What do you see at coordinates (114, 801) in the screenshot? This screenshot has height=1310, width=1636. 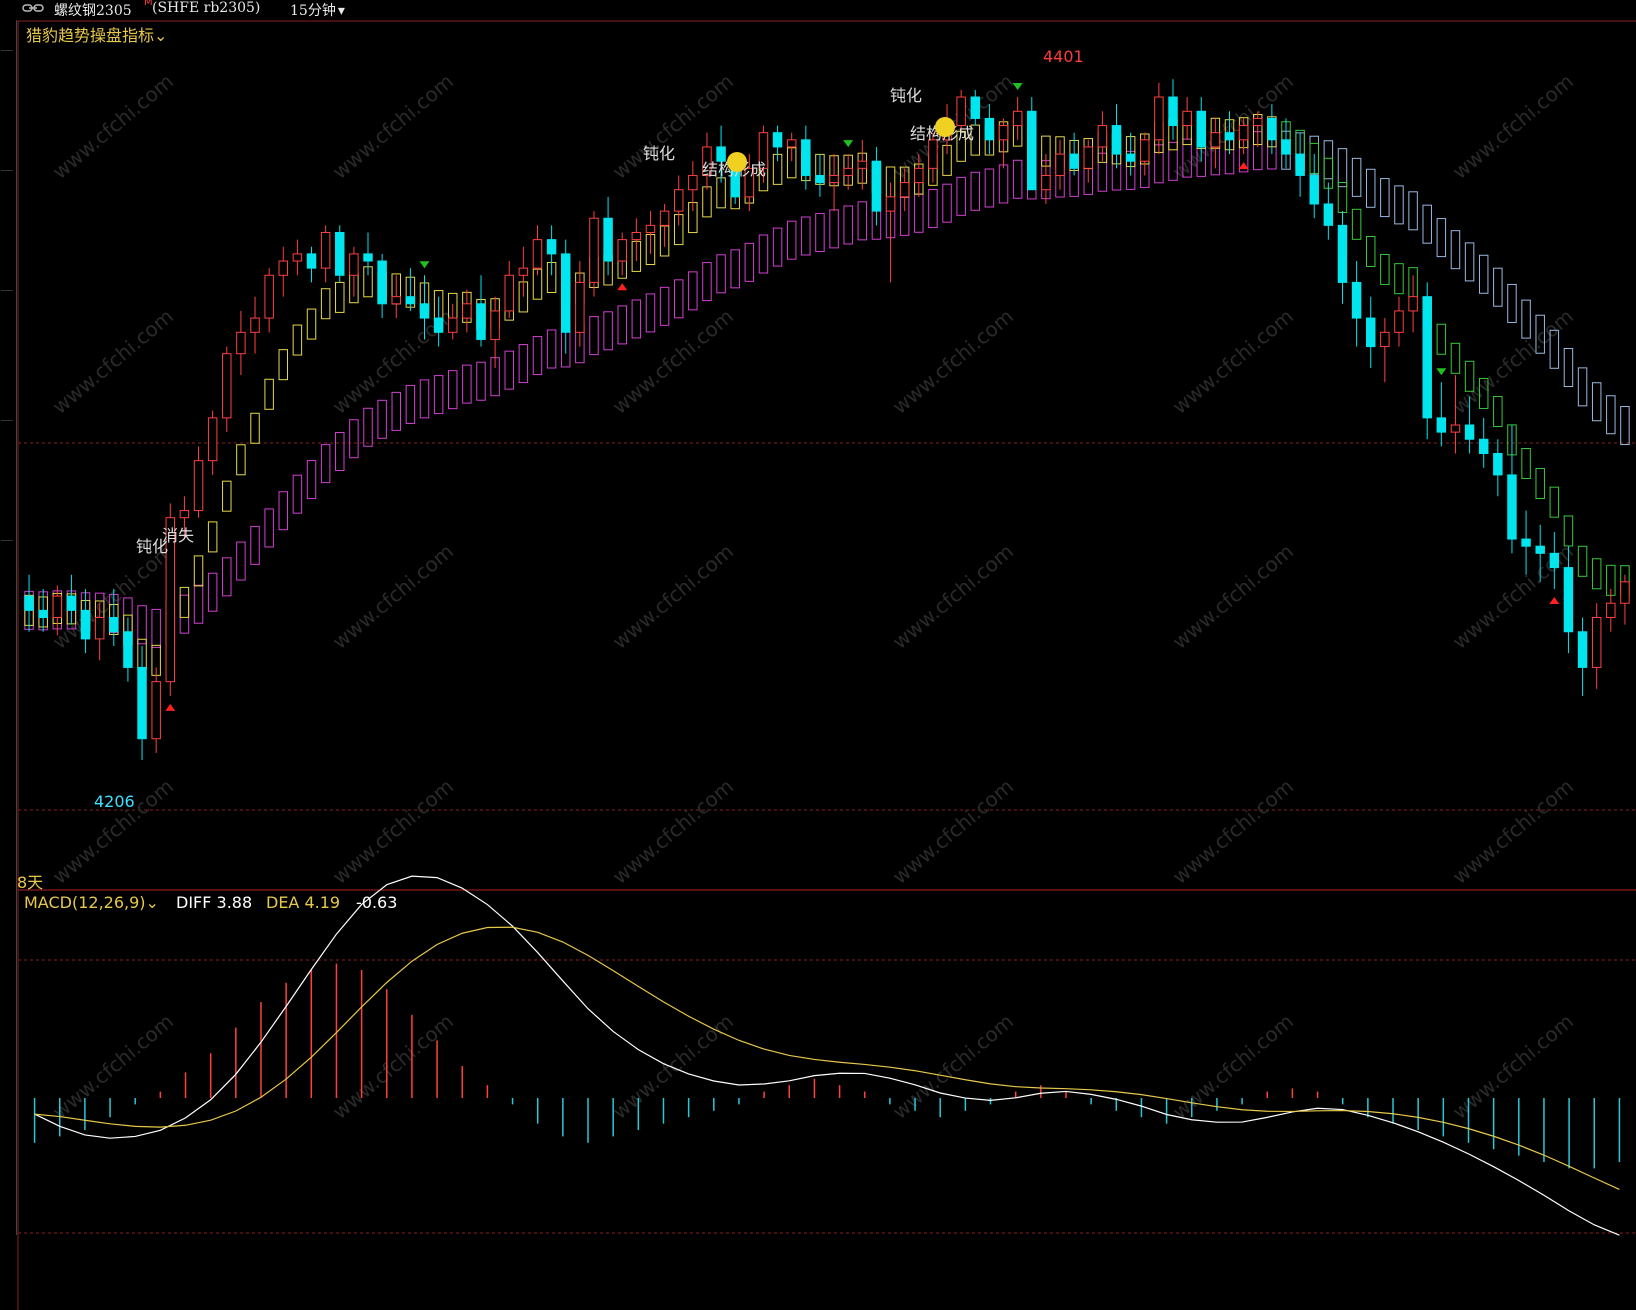 I see `low-price-label: 4206` at bounding box center [114, 801].